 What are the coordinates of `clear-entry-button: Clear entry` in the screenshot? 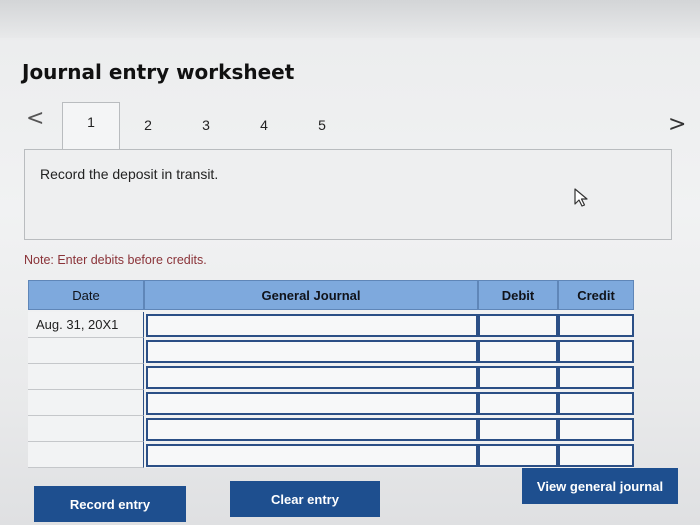 It's located at (305, 499).